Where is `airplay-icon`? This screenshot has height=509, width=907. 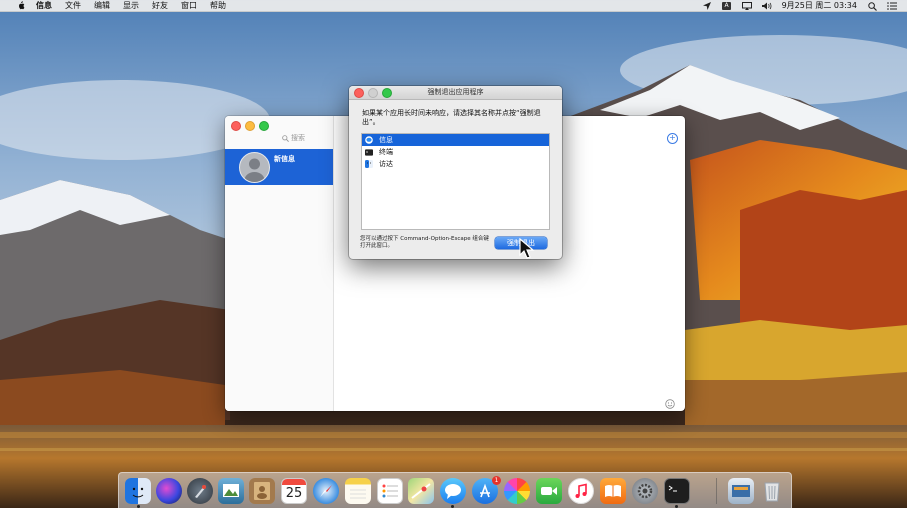
airplay-icon is located at coordinates (746, 6).